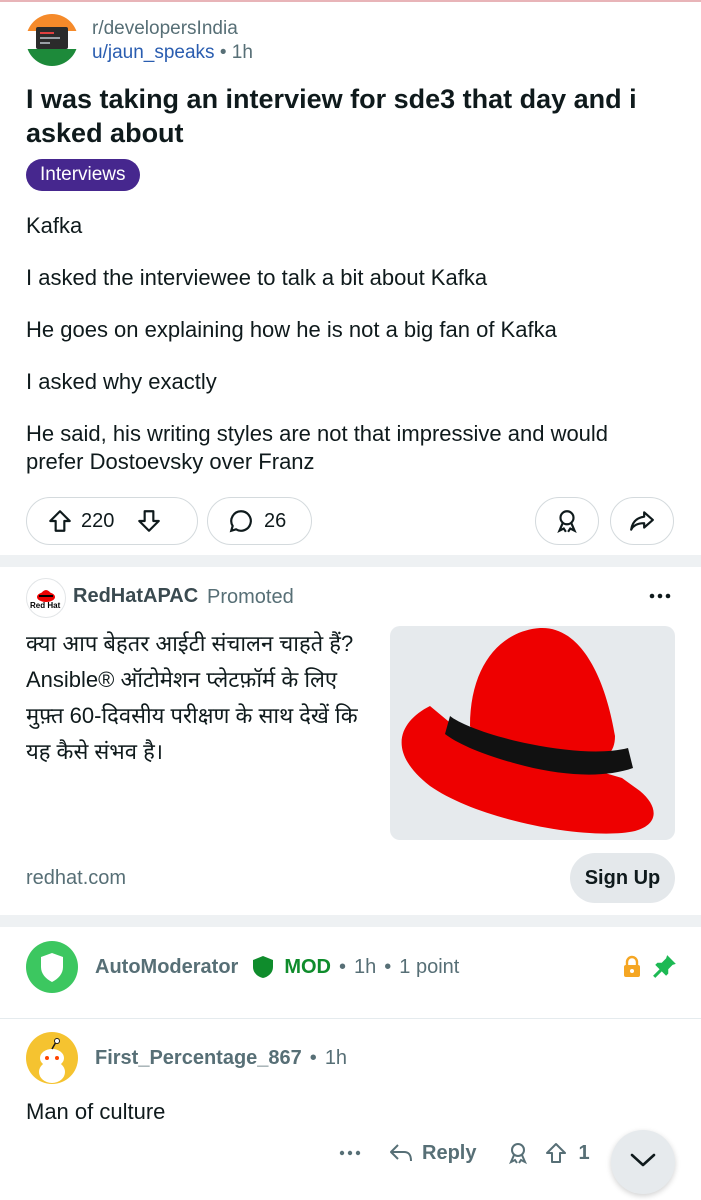 Image resolution: width=701 pixels, height=1200 pixels. I want to click on ad-domain: redhat.com, so click(76, 878).